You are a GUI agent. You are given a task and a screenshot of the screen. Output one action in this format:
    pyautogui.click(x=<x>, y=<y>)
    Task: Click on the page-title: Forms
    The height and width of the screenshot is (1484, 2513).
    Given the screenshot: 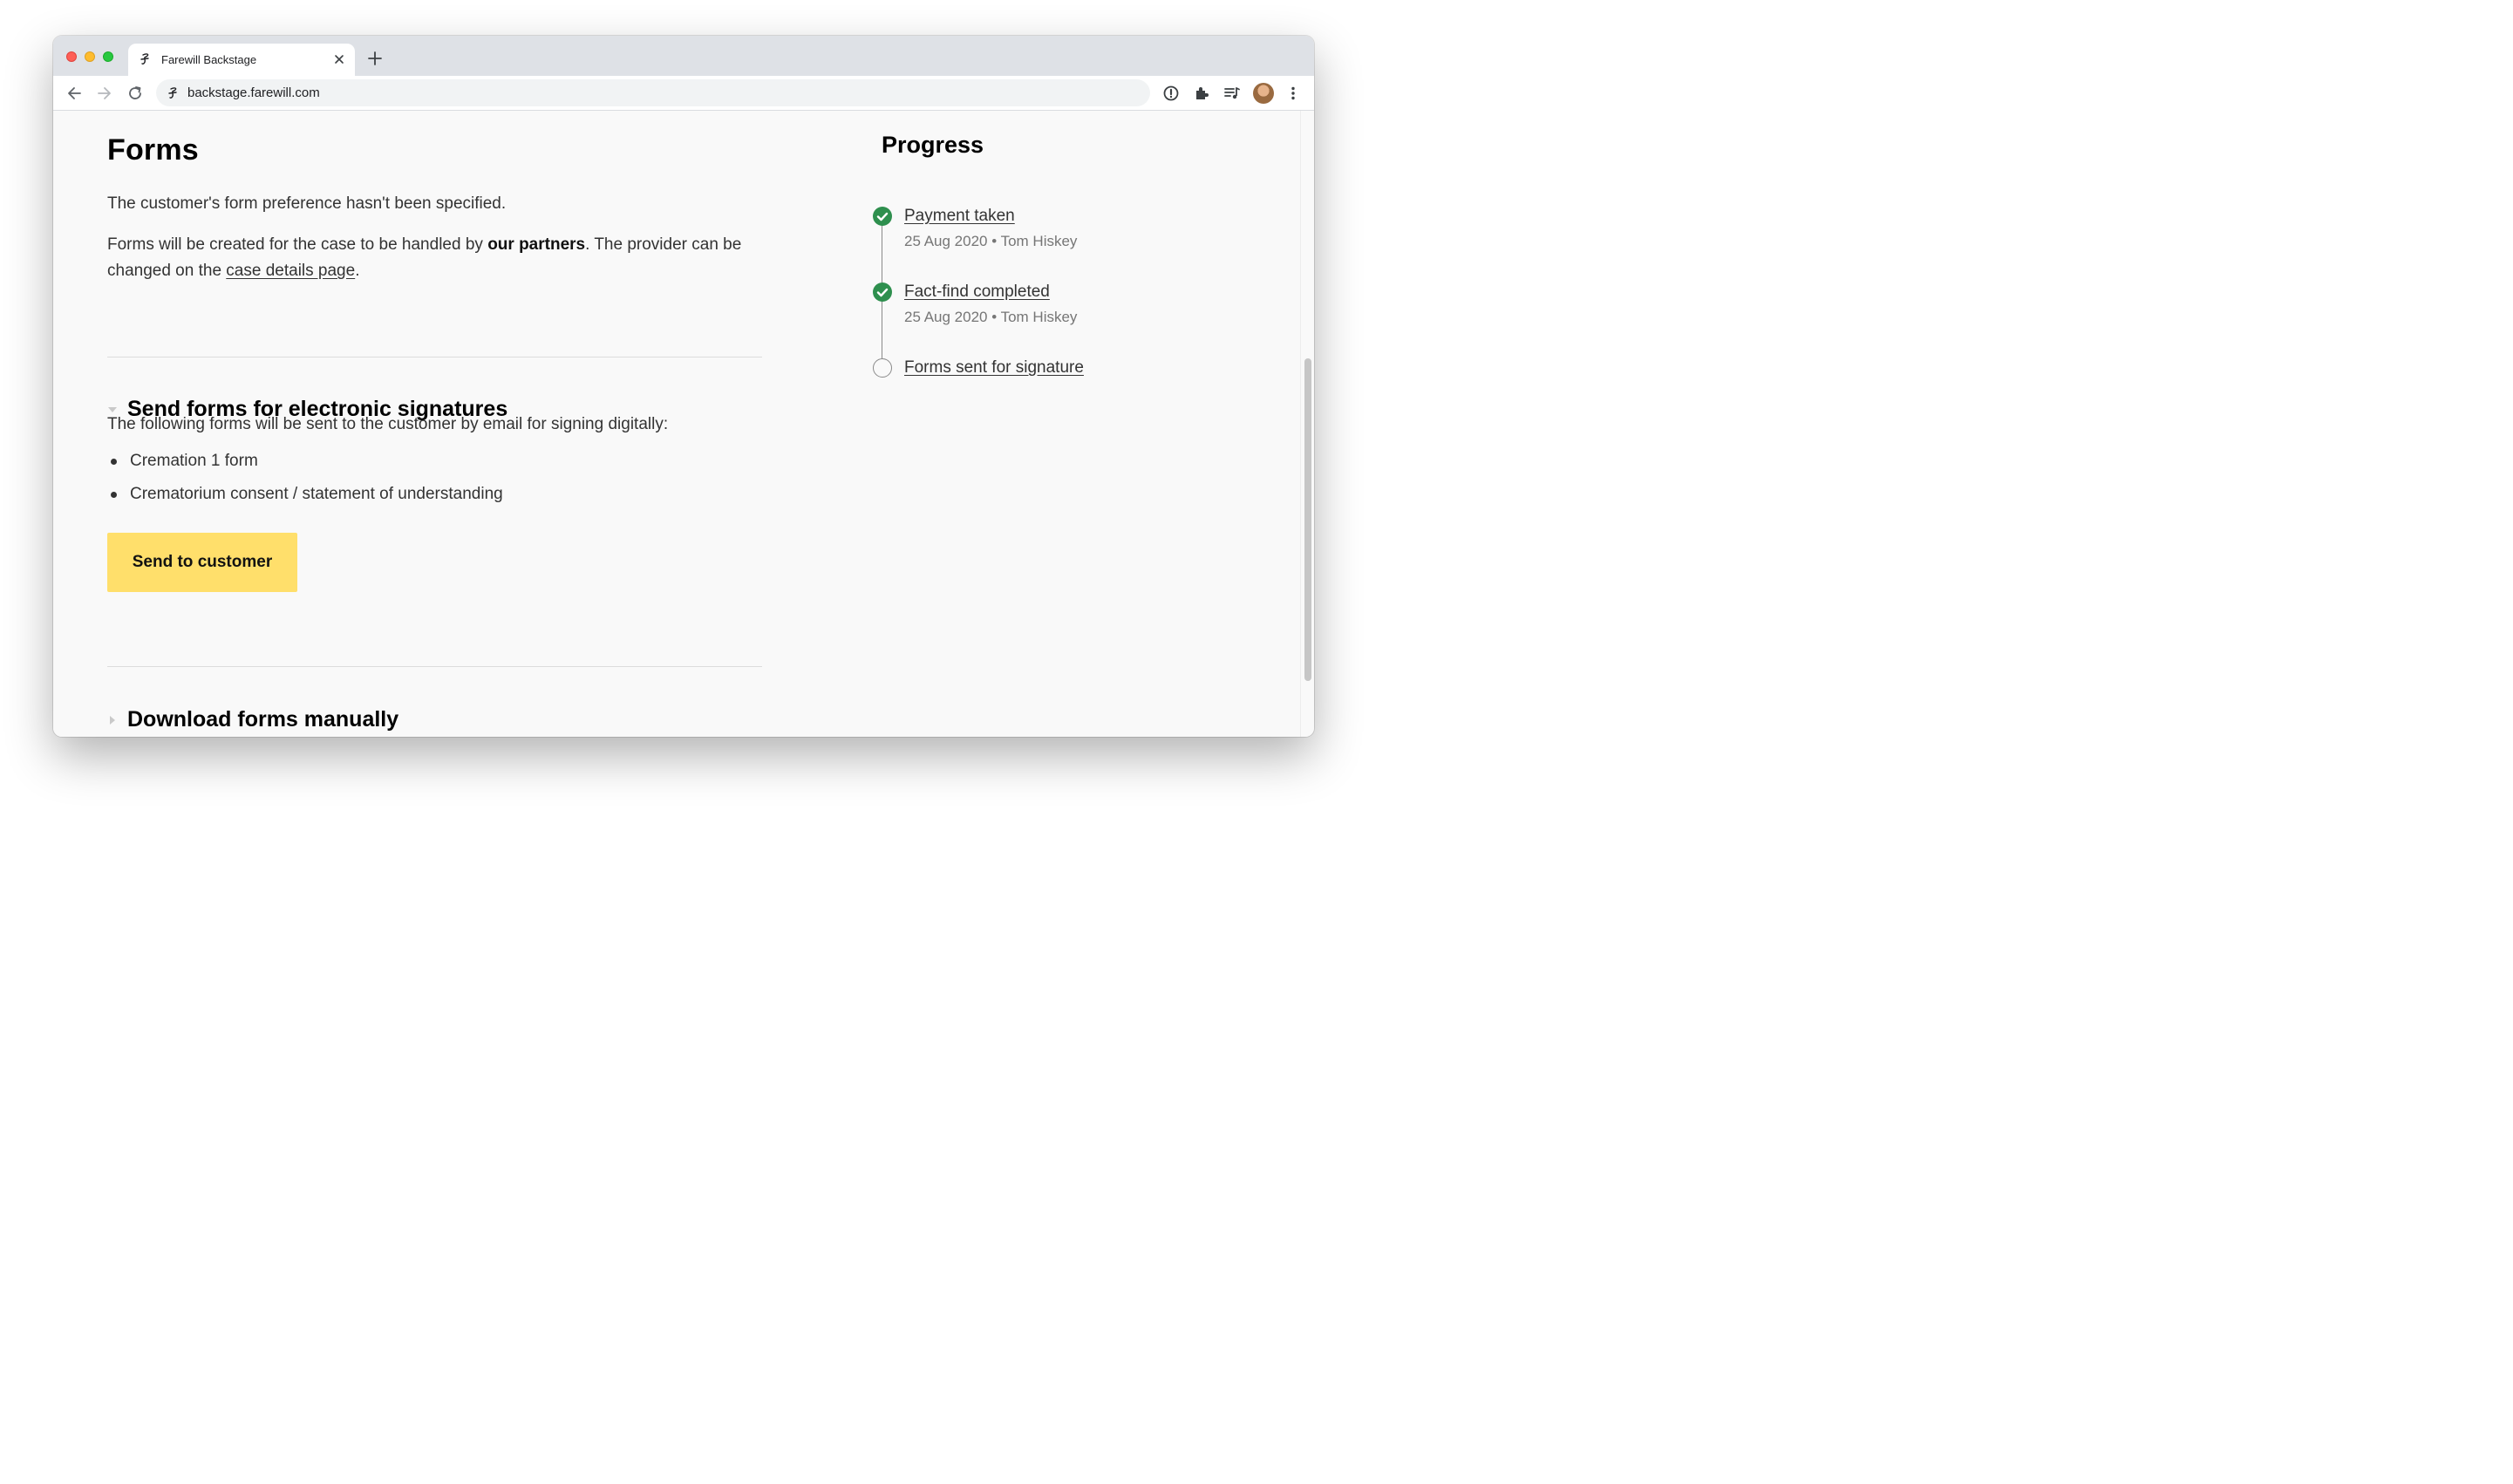 What is the action you would take?
    pyautogui.click(x=153, y=150)
    